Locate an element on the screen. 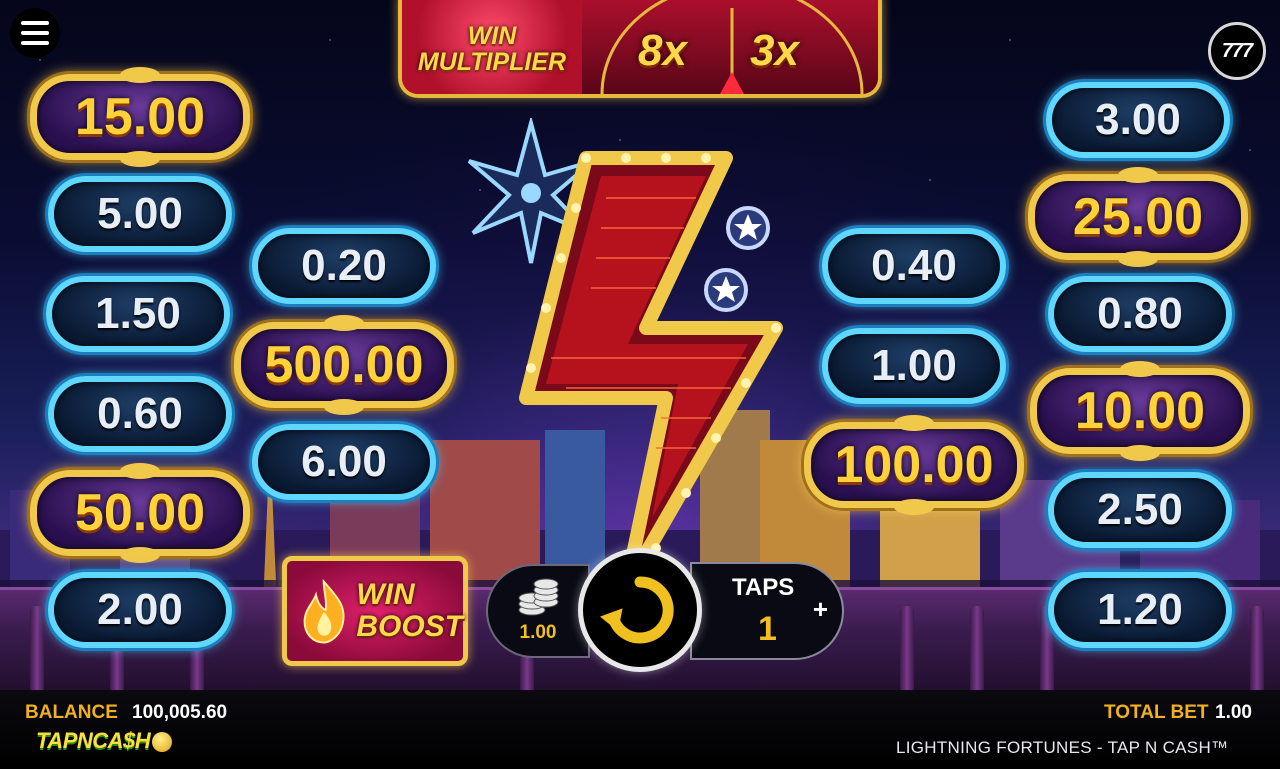 The image size is (1280, 769). prize-tile: 500.00 is located at coordinates (344, 365).